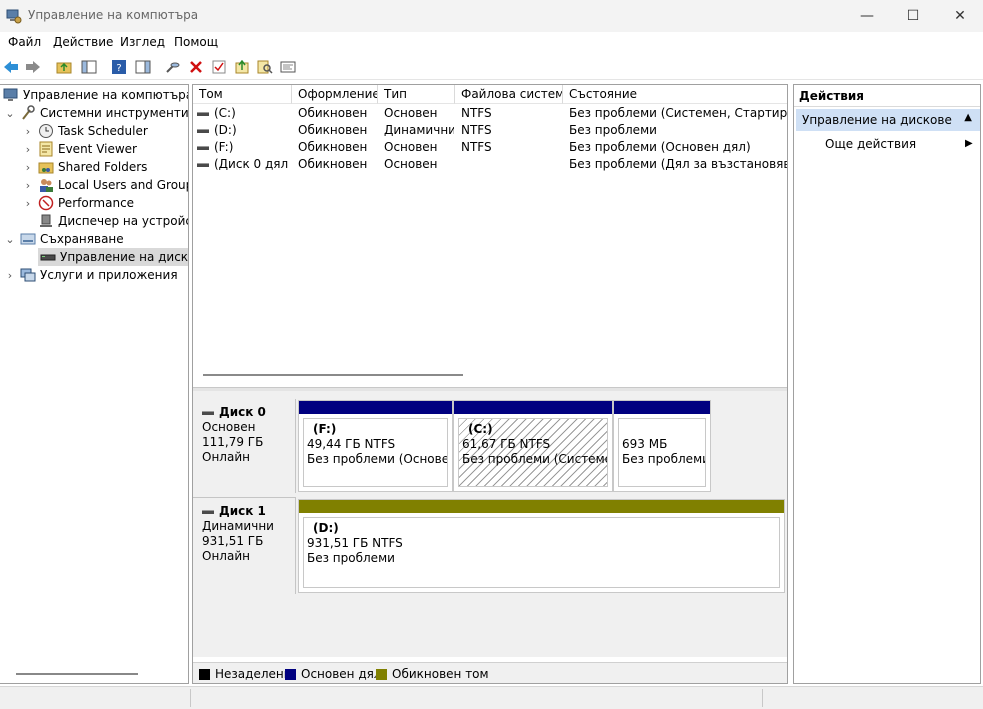 The width and height of the screenshot is (983, 709). What do you see at coordinates (416, 94) in the screenshot?
I see `column-header-type: Тип` at bounding box center [416, 94].